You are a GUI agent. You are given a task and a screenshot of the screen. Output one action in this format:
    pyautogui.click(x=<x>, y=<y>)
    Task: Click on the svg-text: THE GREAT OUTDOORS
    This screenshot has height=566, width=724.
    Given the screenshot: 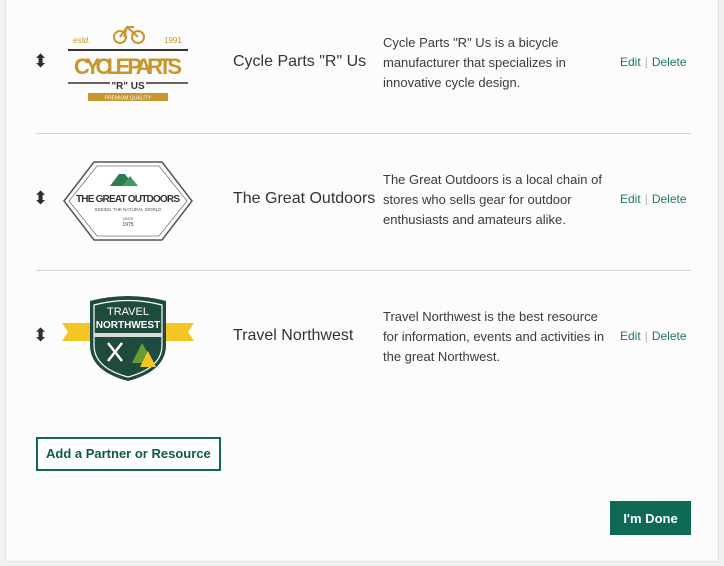 What is the action you would take?
    pyautogui.click(x=128, y=199)
    